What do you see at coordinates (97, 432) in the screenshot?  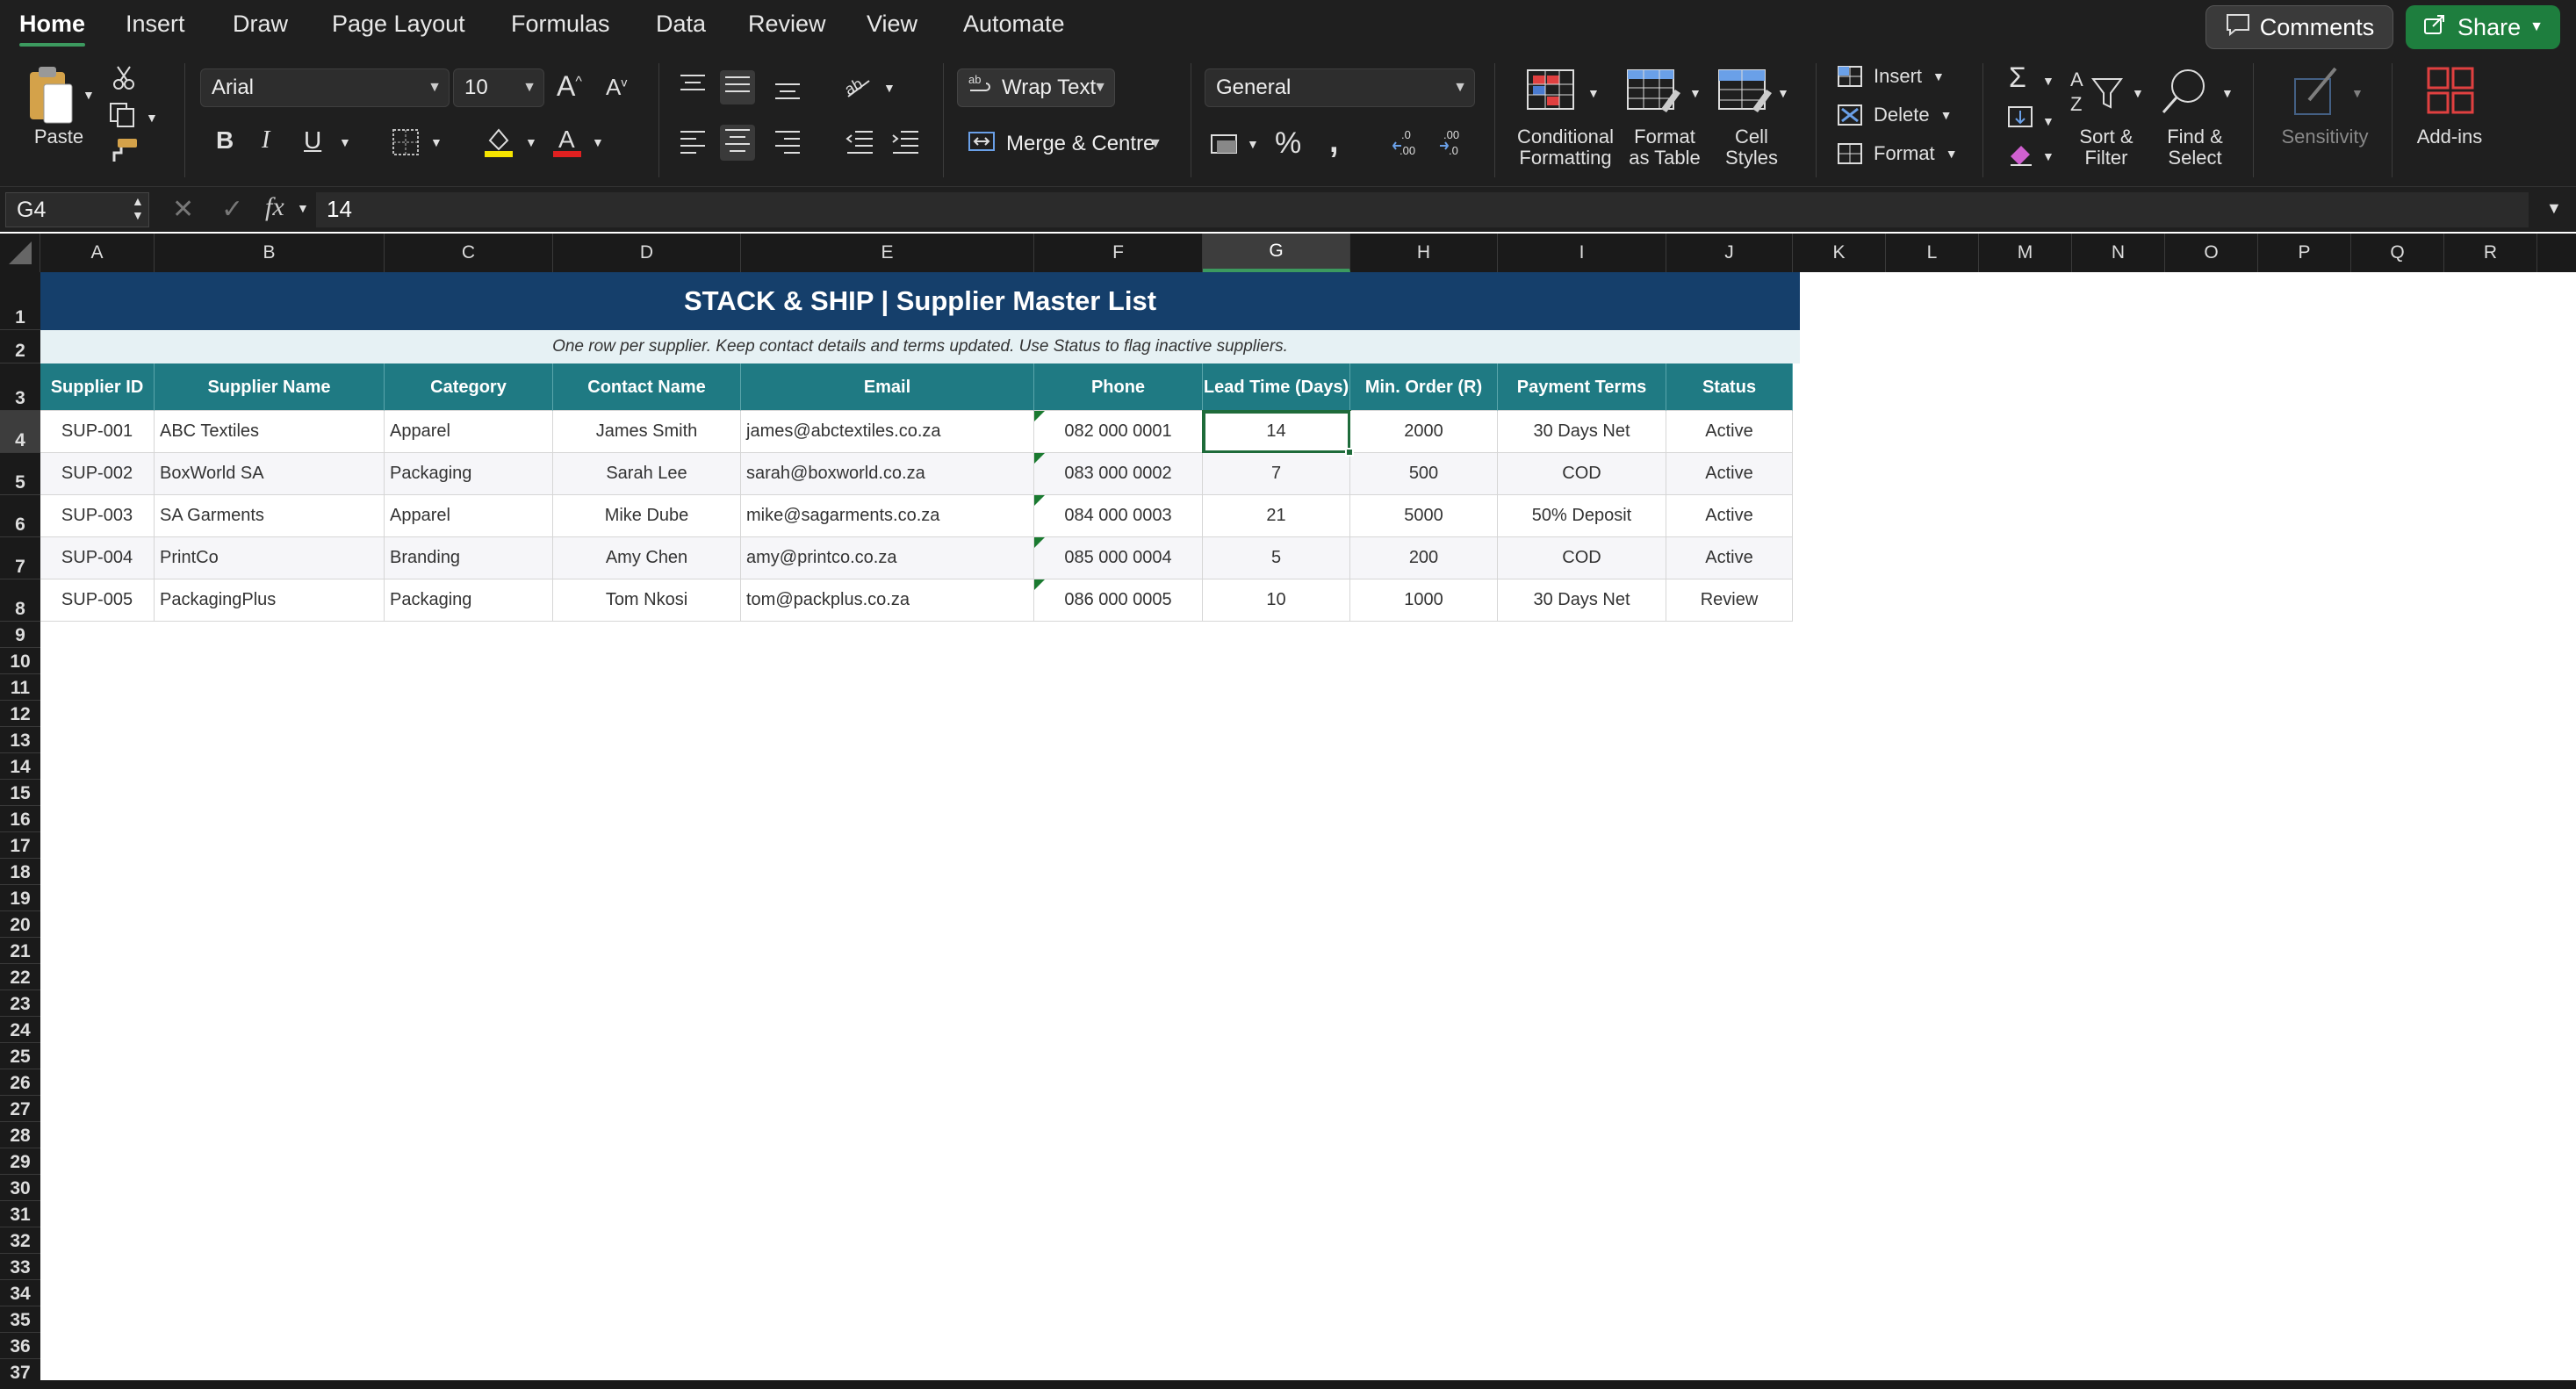 I see `table-cell: SUP-001` at bounding box center [97, 432].